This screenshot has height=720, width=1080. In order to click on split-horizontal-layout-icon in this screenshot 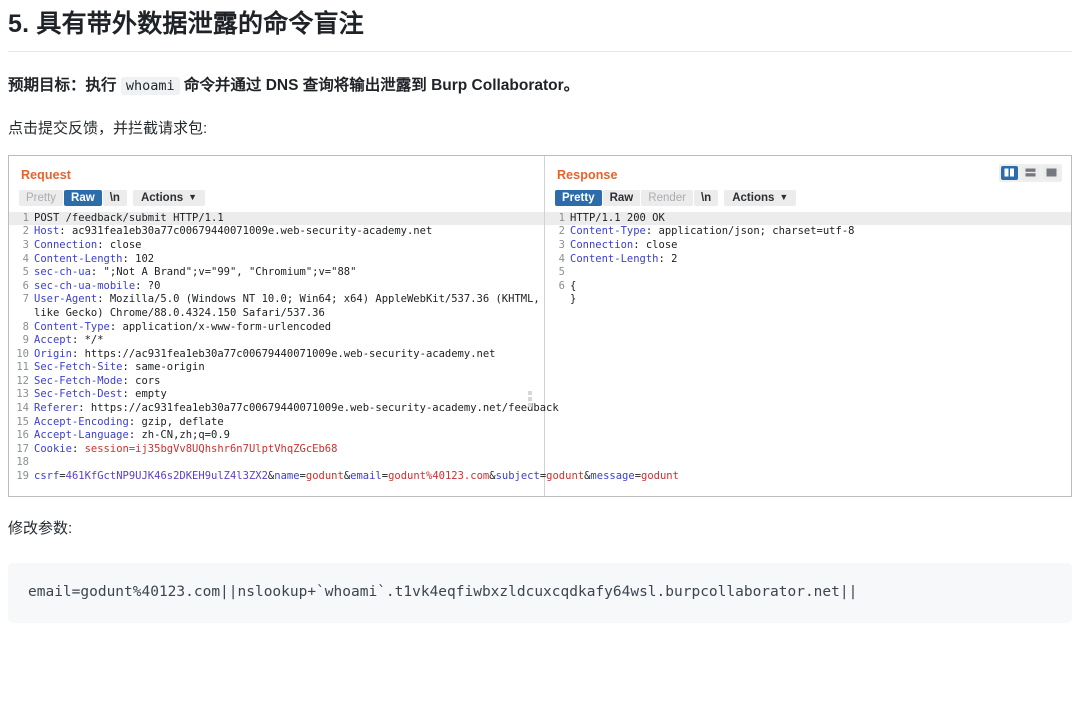, I will do `click(1030, 172)`.